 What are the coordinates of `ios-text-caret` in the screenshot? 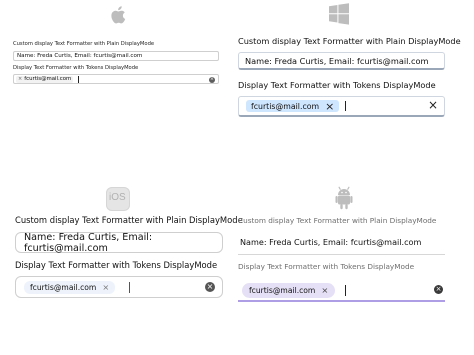 It's located at (130, 287).